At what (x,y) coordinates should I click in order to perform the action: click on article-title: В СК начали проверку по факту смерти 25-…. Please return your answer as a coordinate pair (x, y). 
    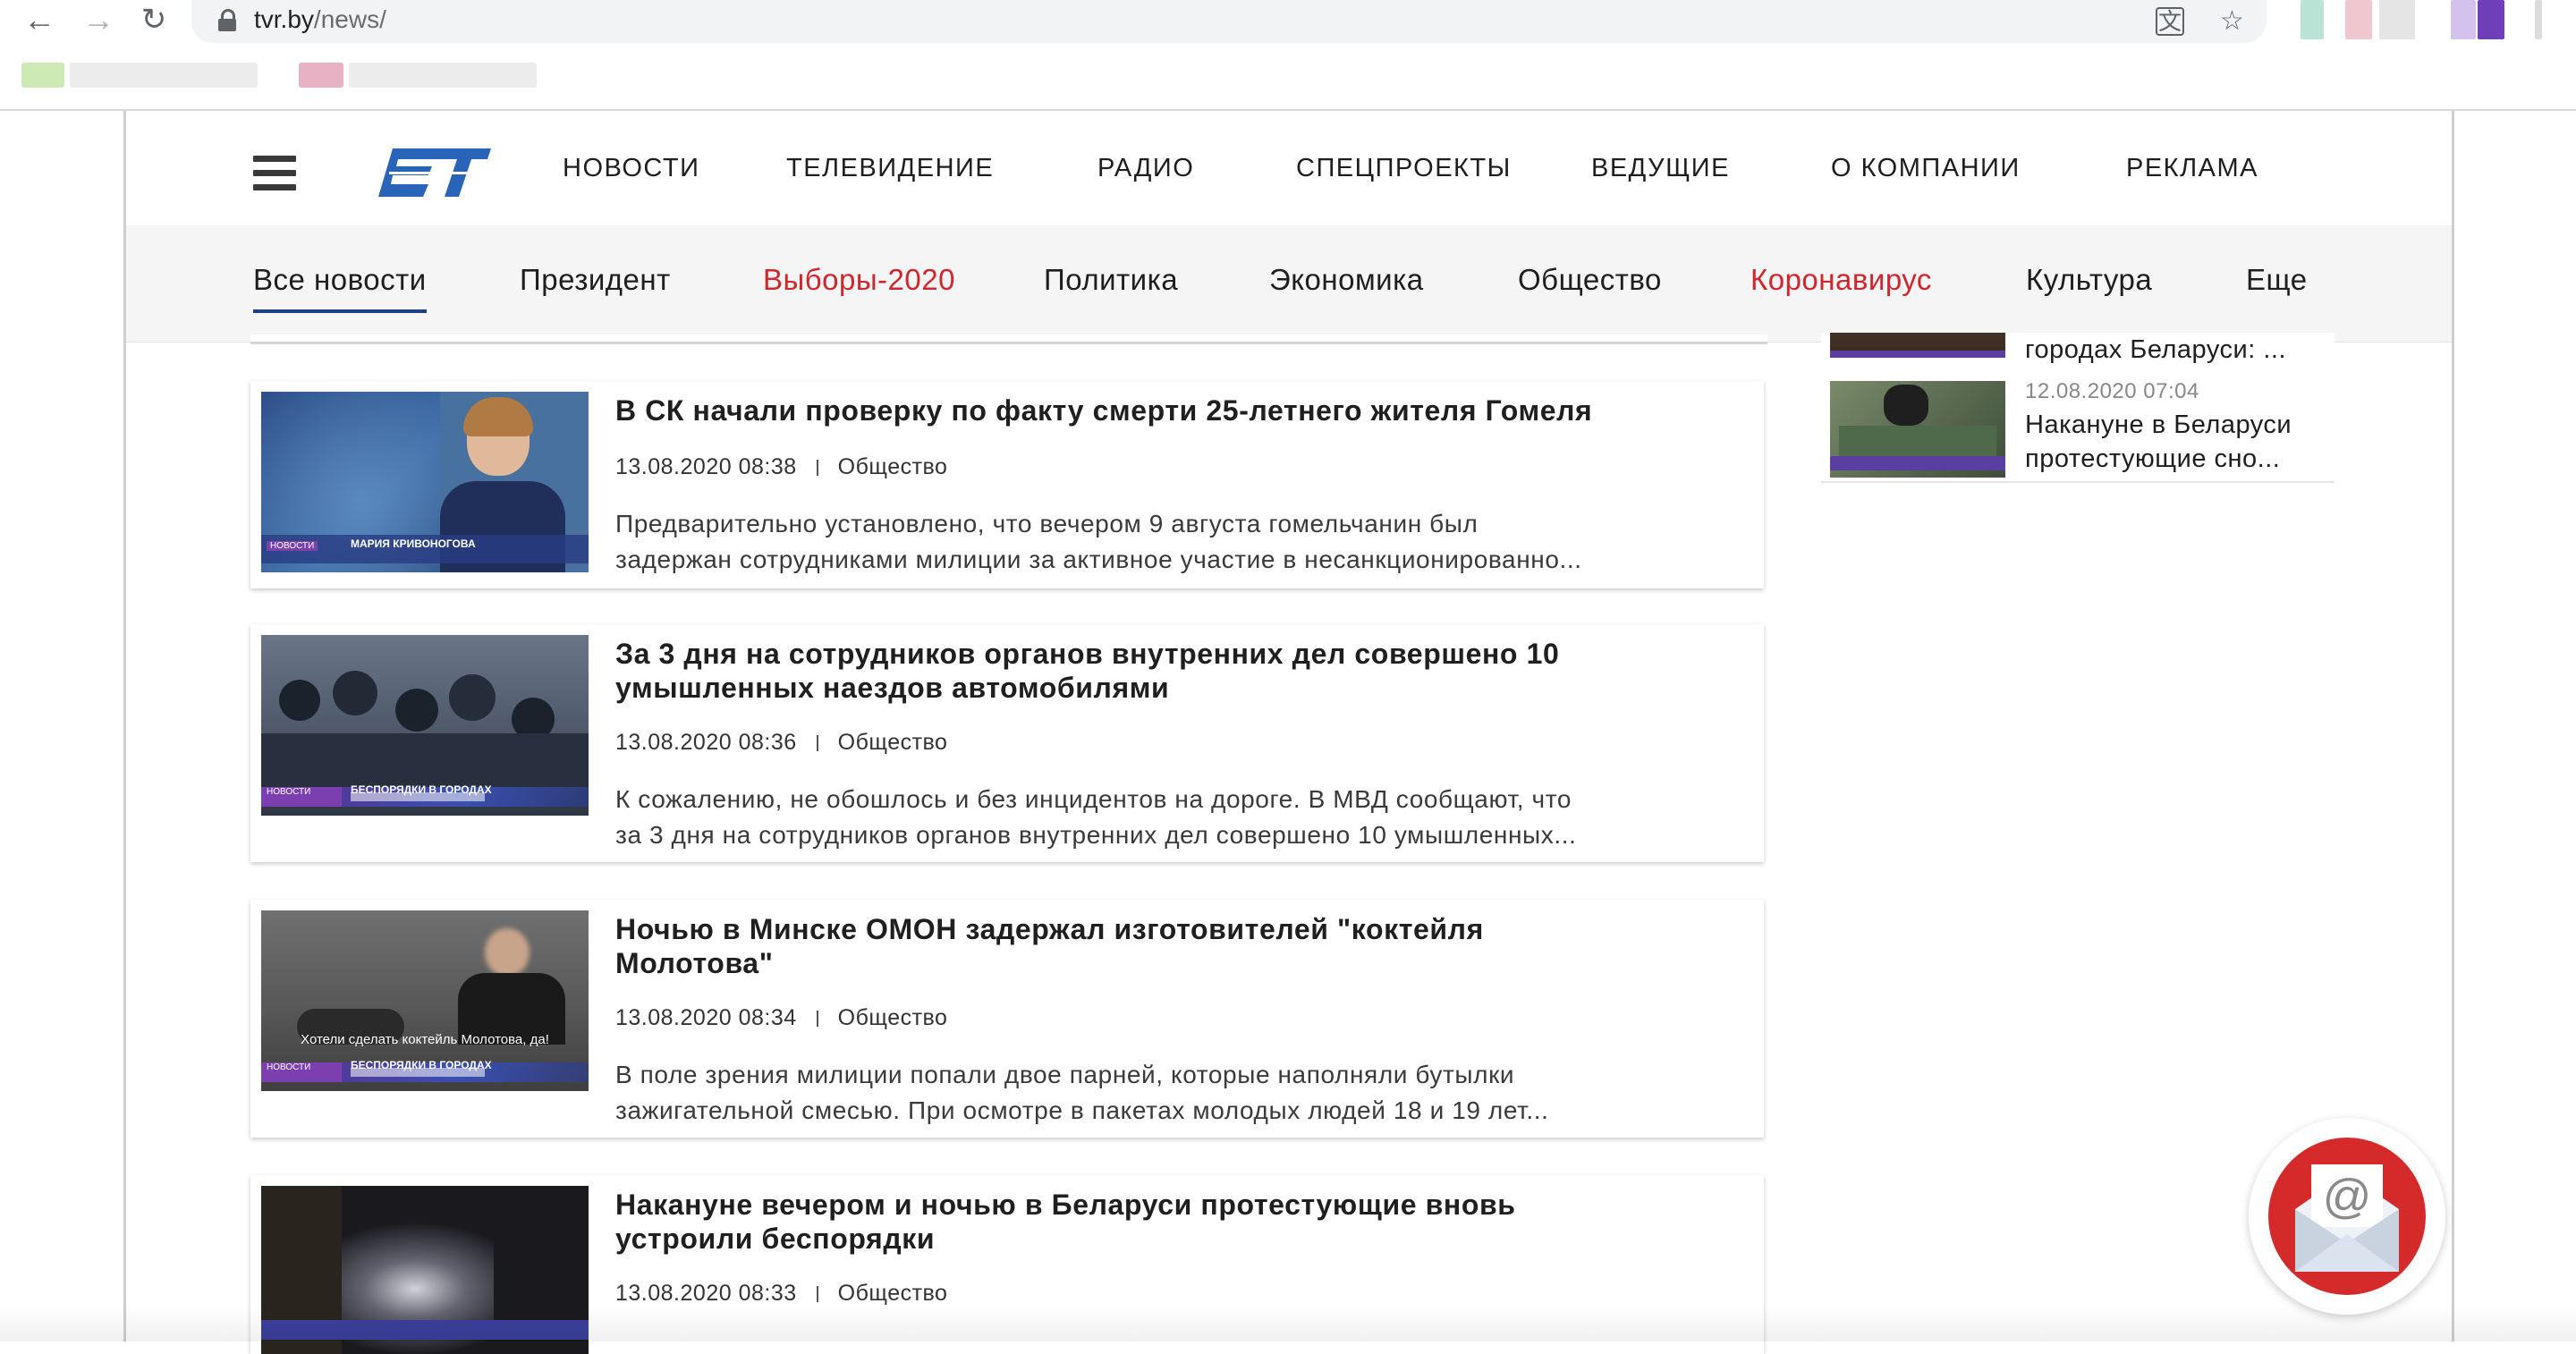
    Looking at the image, I should click on (1165, 410).